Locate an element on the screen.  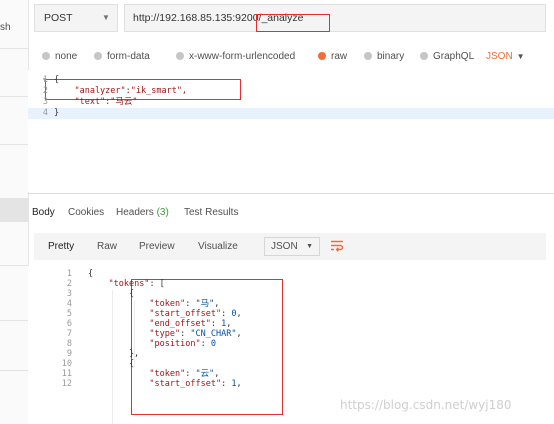
pane-divider is located at coordinates (291, 193).